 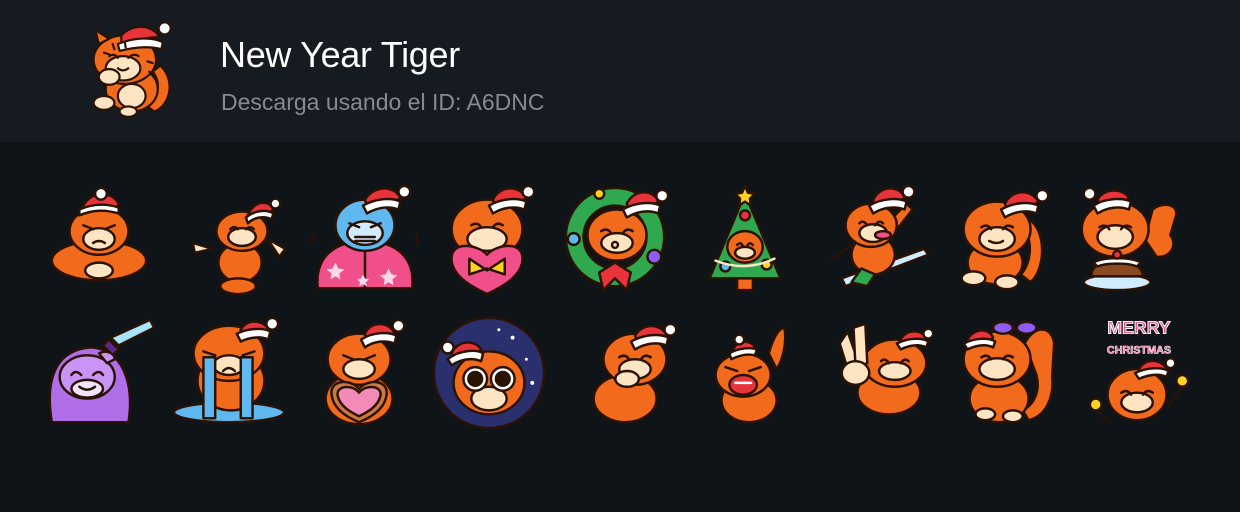 I want to click on sticker-freezing-blanket, so click(x=365, y=239).